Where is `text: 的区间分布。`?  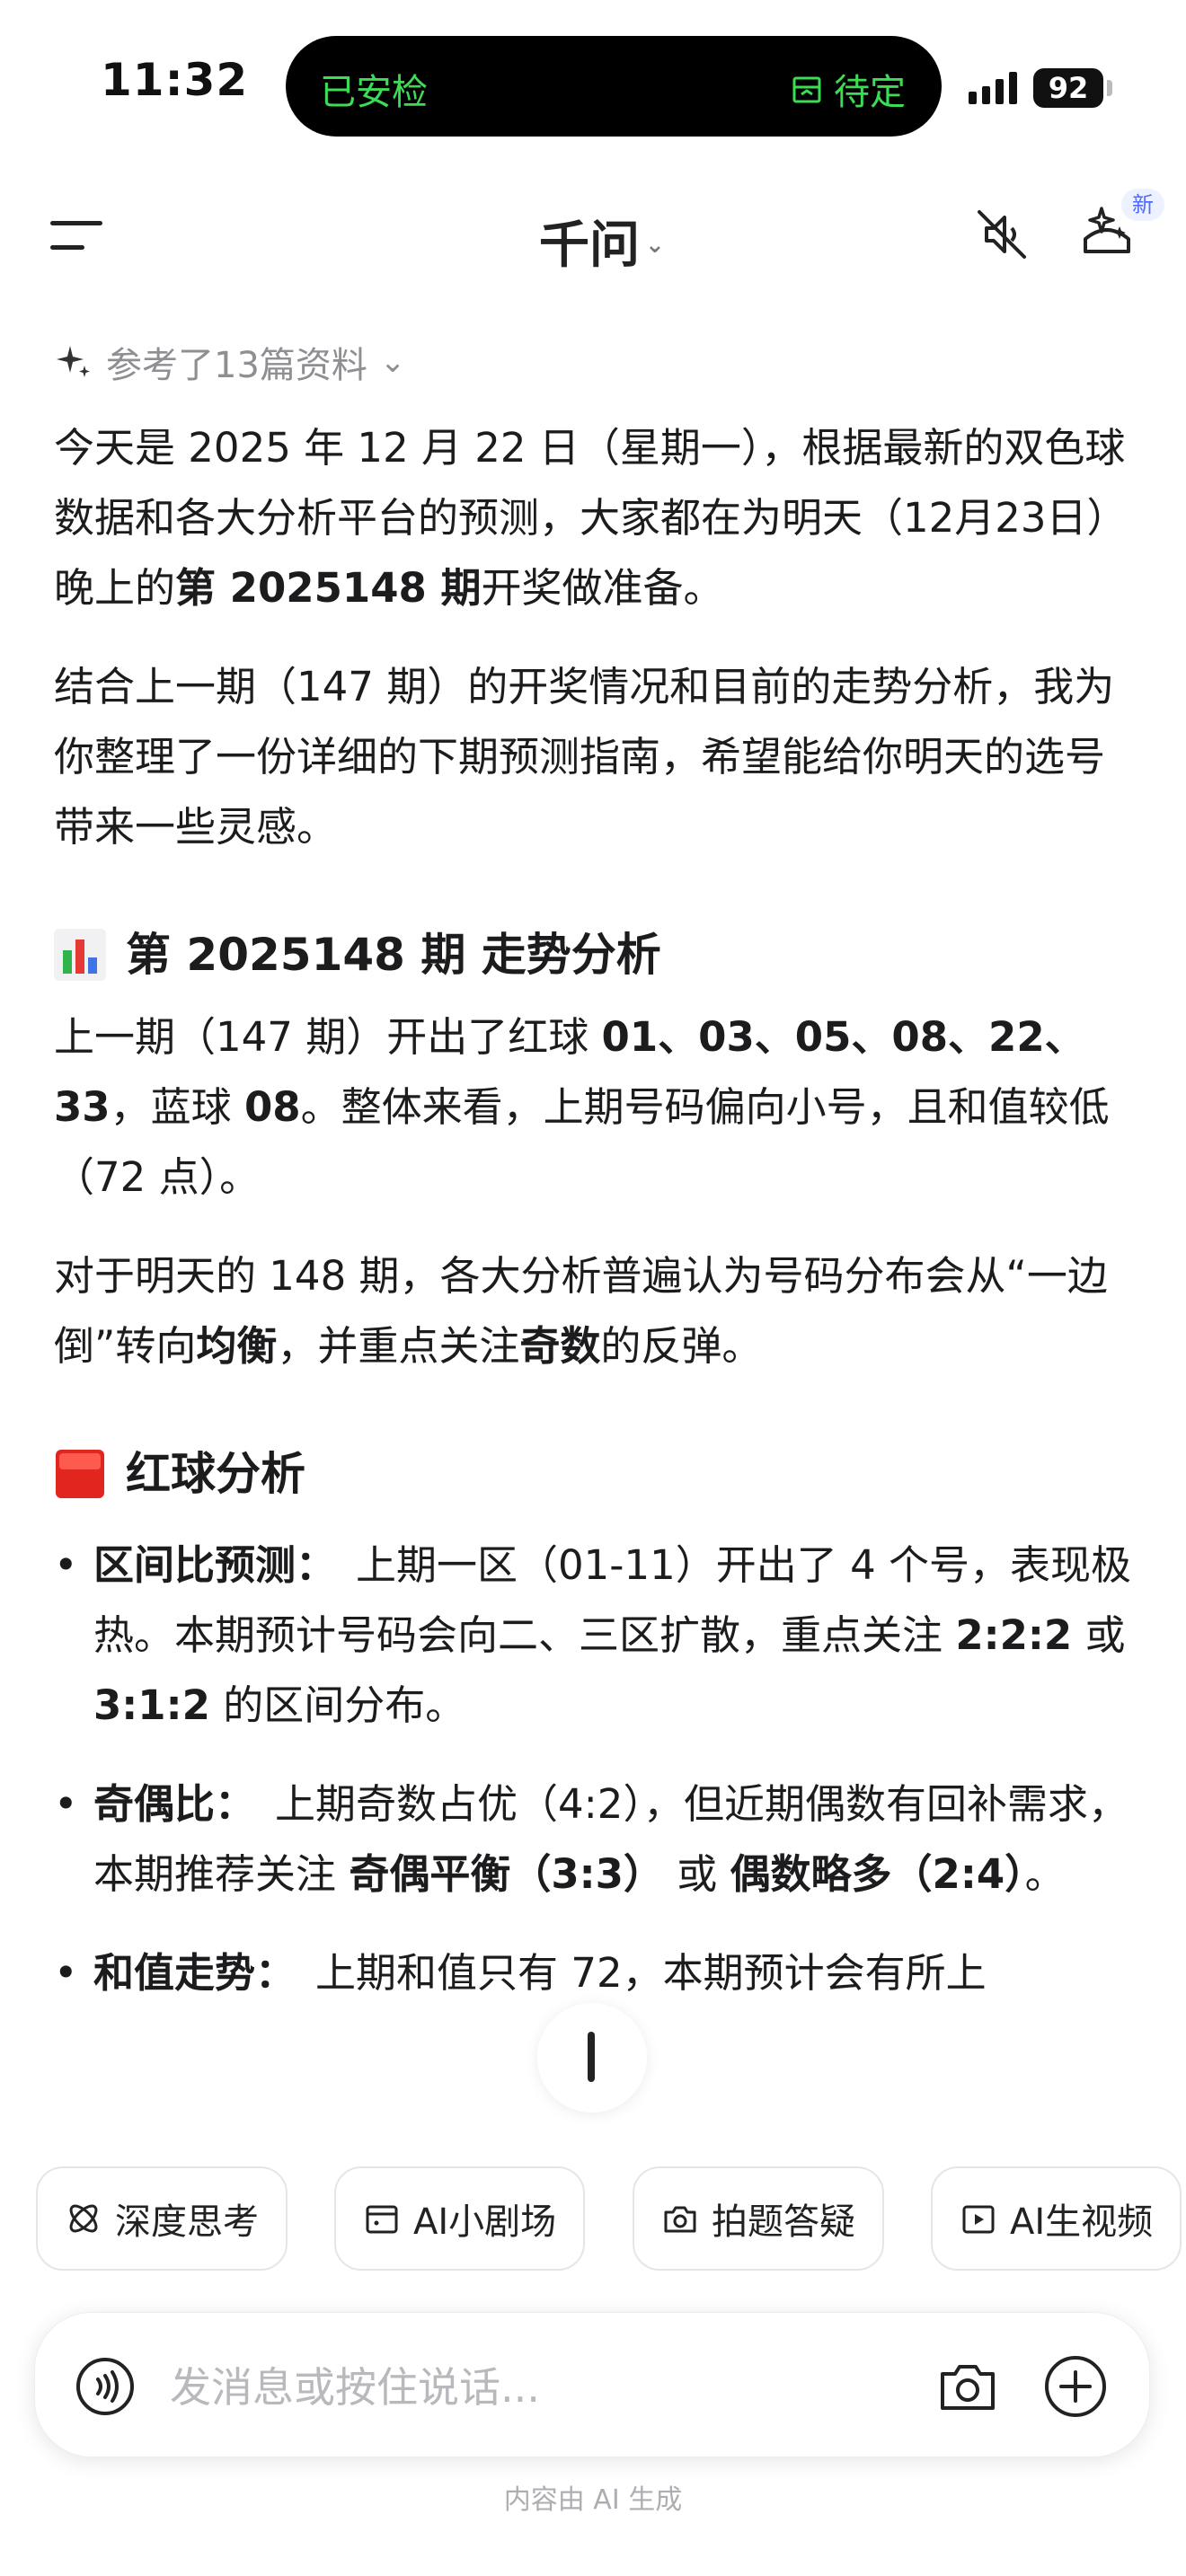 text: 的区间分布。 is located at coordinates (337, 1705).